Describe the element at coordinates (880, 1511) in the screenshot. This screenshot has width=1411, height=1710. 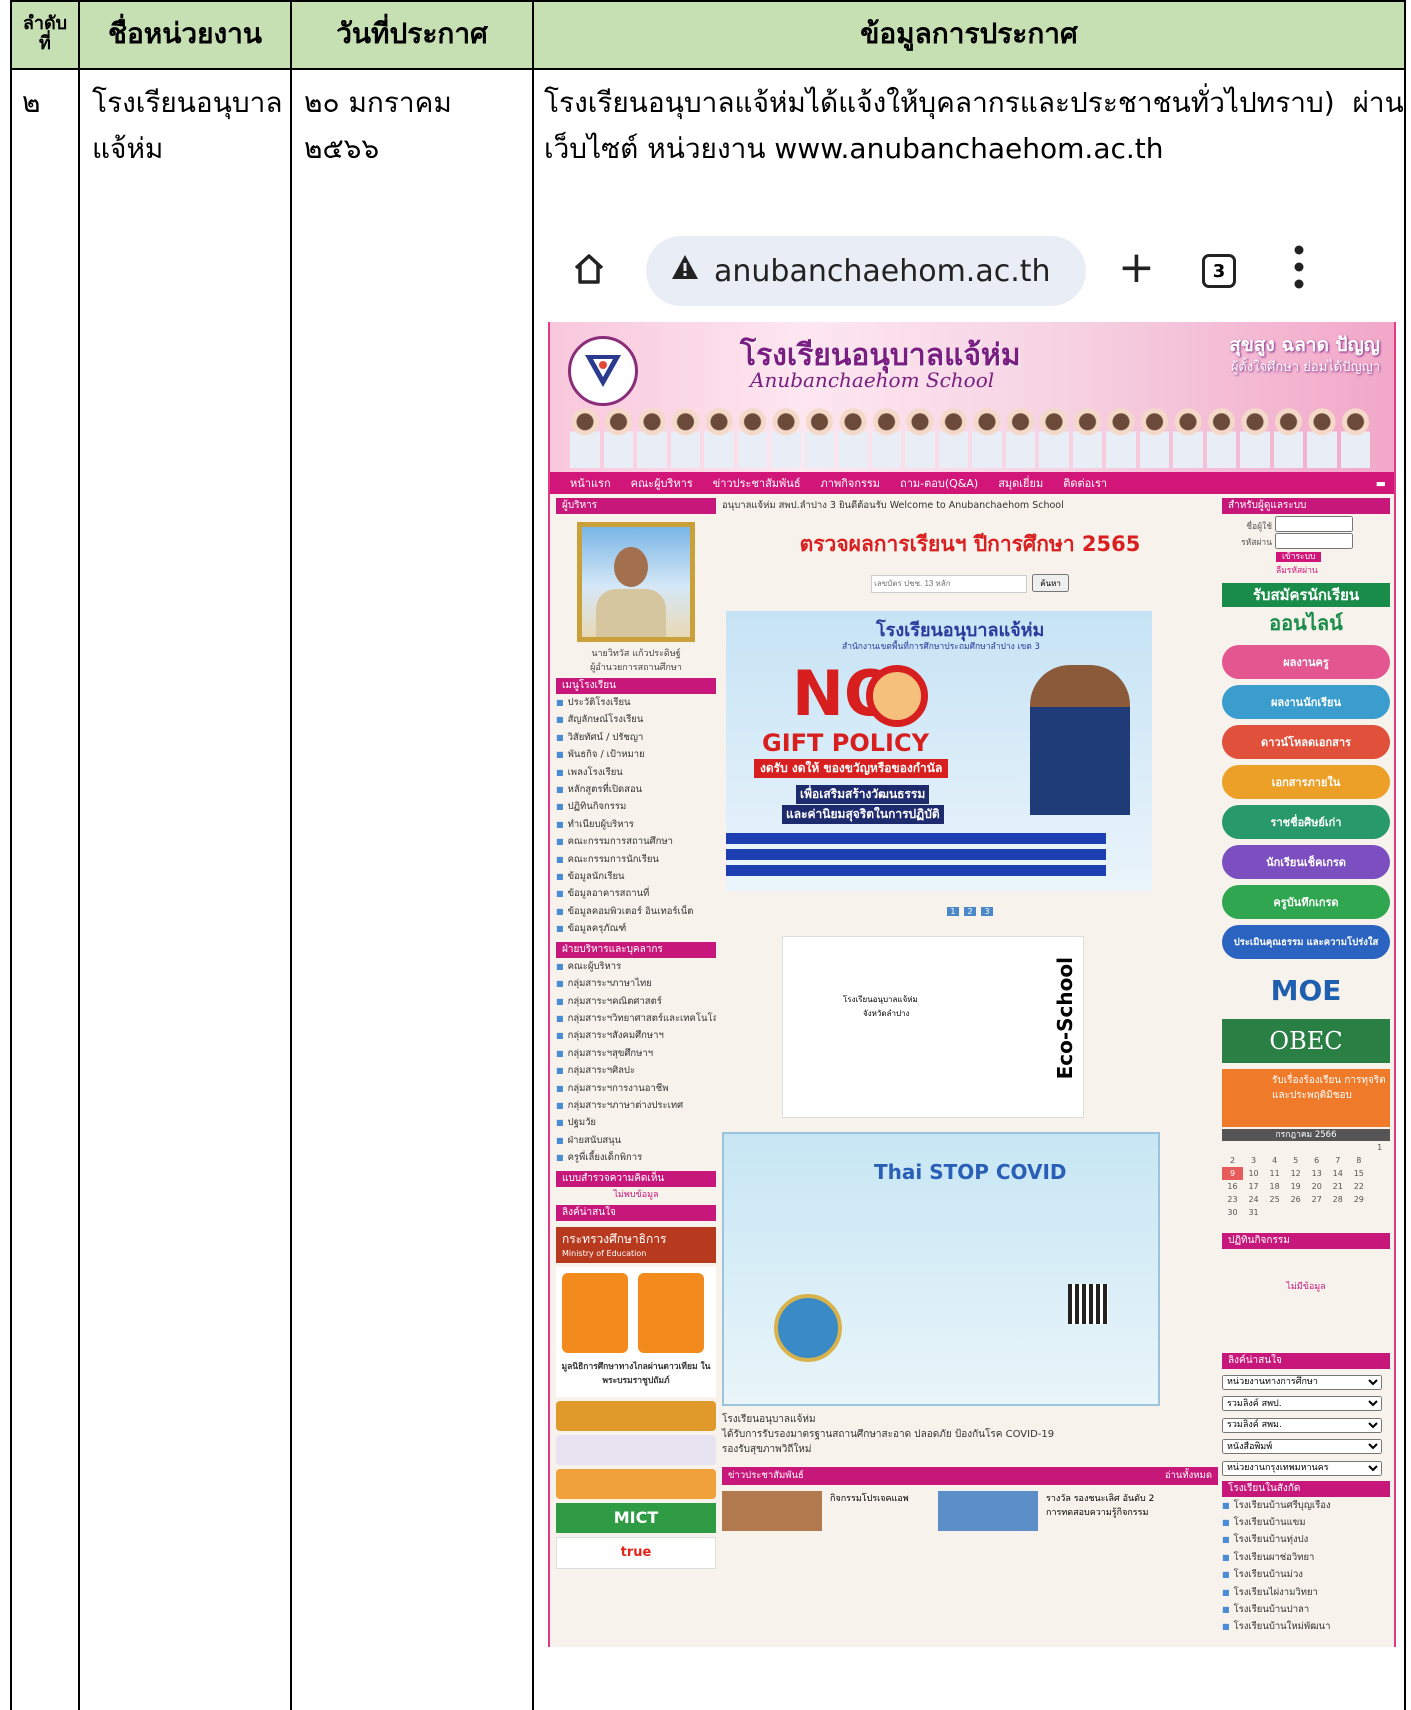
I see `pr-item-1: กิจกรรมโปรเจคแอพ` at that location.